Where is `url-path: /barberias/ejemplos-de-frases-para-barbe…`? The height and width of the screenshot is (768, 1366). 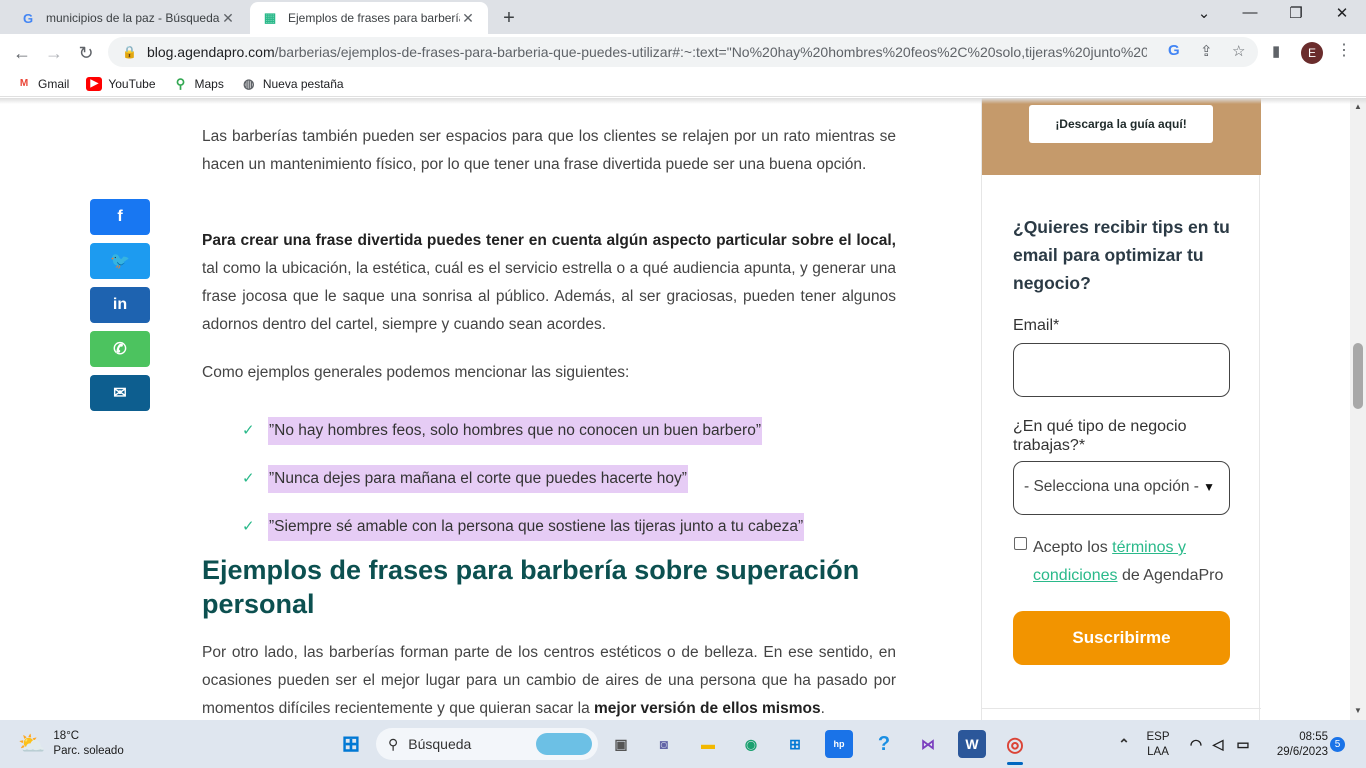
url-path: /barberias/ejemplos-de-frases-para-barbe… is located at coordinates (710, 52).